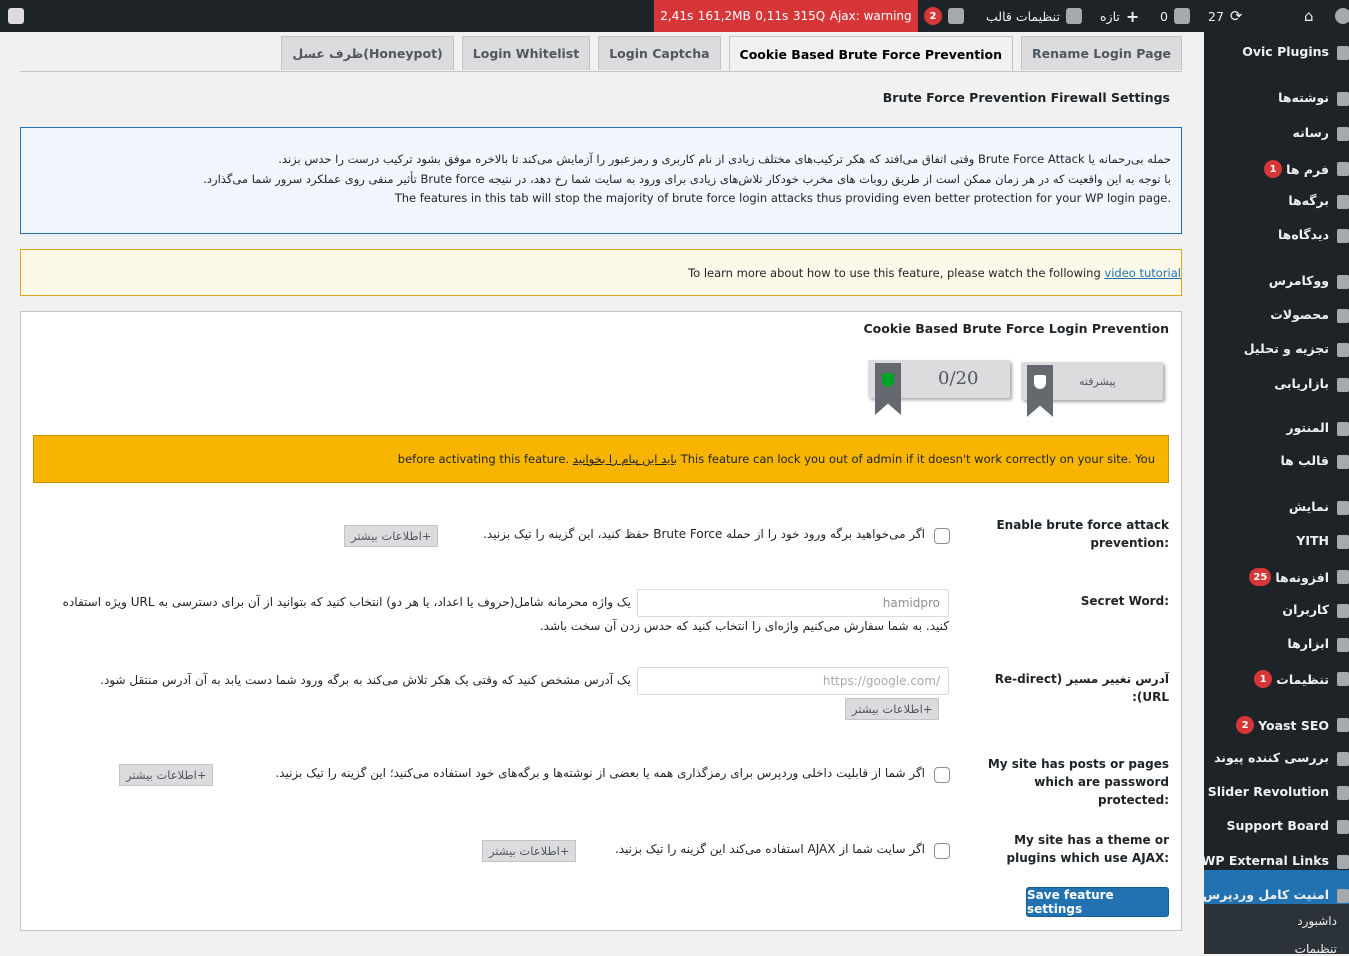 This screenshot has width=1349, height=956. I want to click on tab-login-whitelist: Login Whitelist, so click(526, 53).